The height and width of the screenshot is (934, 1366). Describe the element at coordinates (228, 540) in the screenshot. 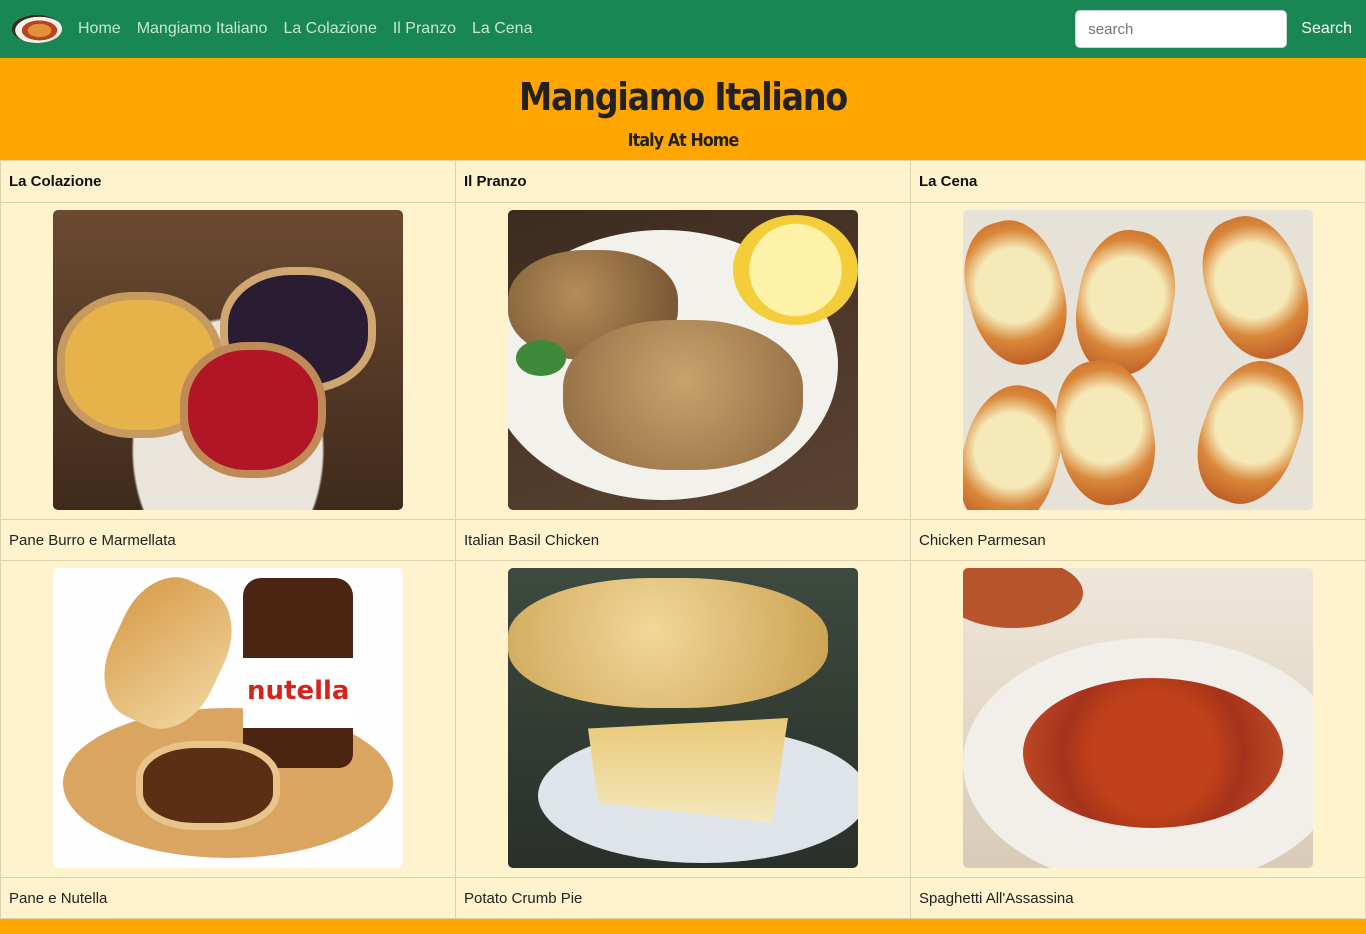

I see `dish-name: Pane Burro e Marmellata` at that location.